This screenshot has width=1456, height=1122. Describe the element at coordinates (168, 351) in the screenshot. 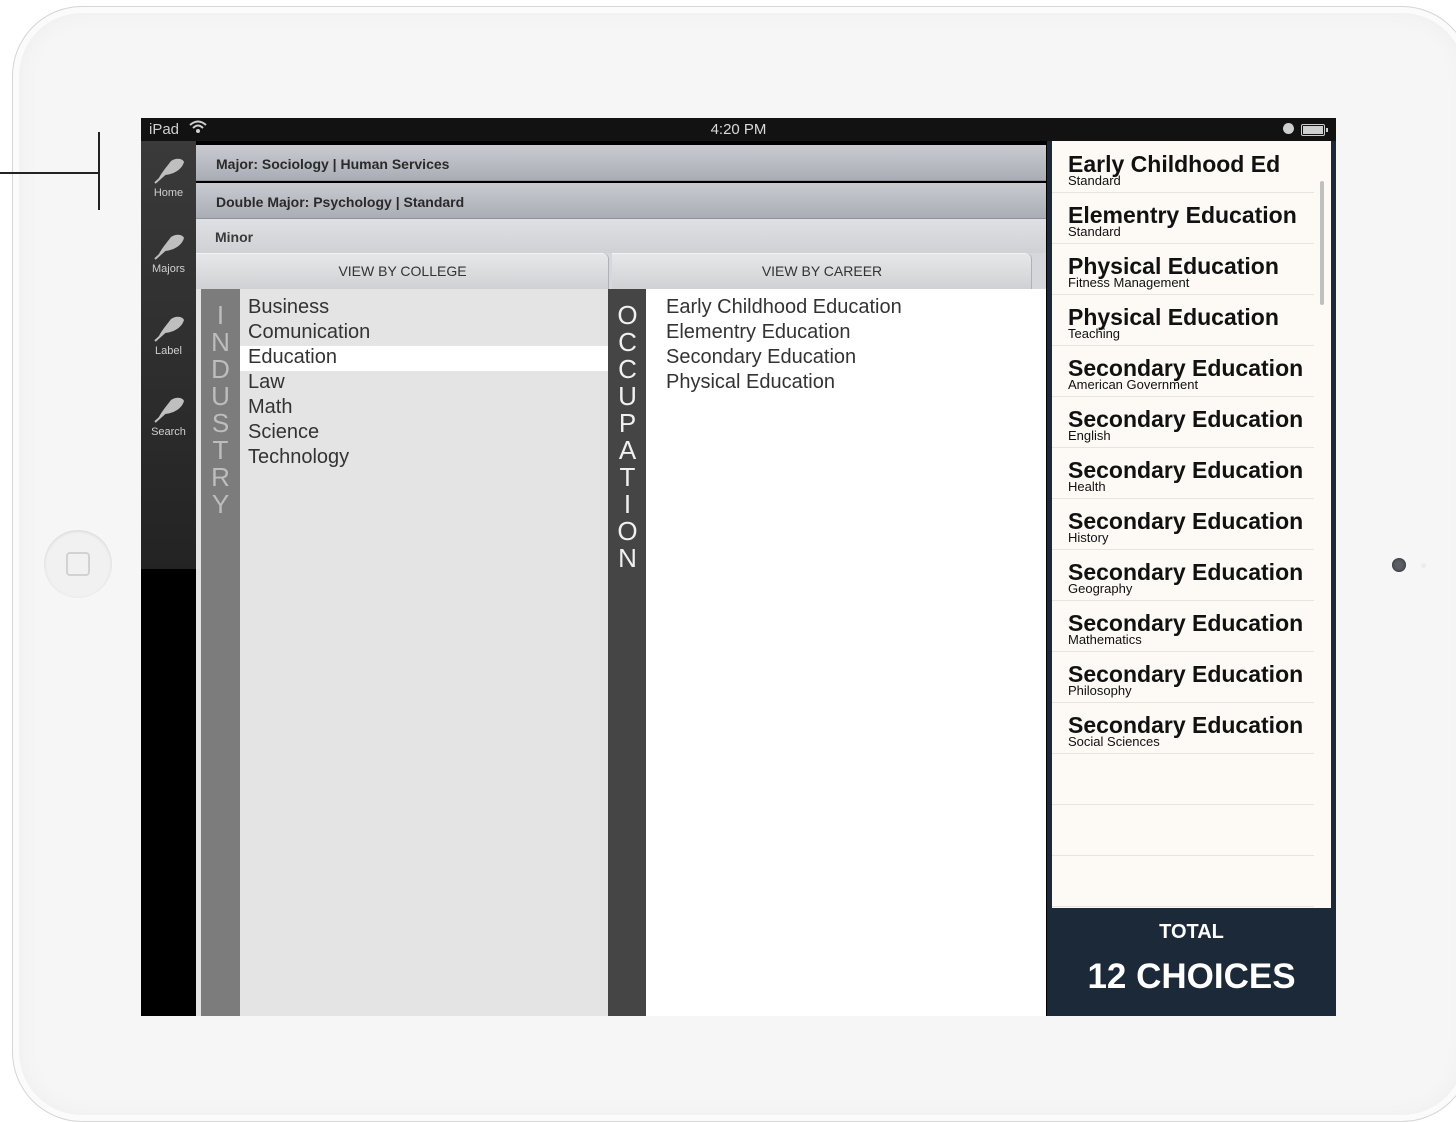

I see `sidebar-item-label: Label` at that location.